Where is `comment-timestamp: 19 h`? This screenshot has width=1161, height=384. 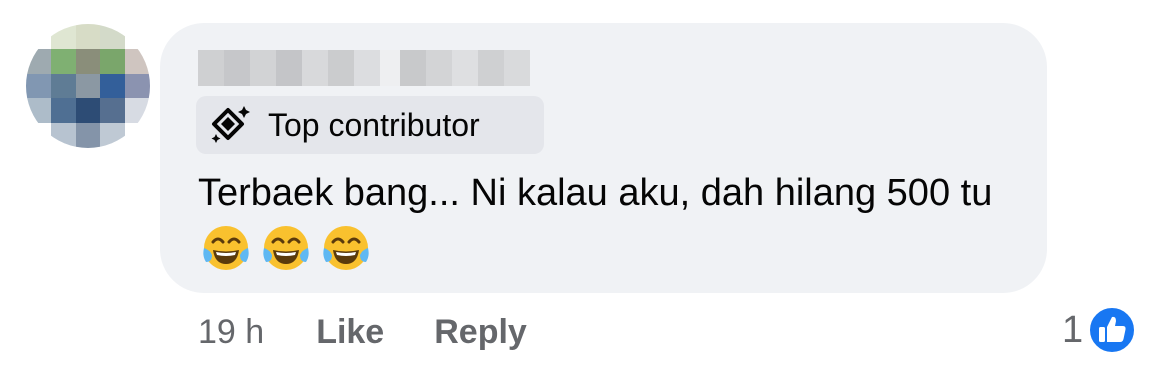 comment-timestamp: 19 h is located at coordinates (231, 332).